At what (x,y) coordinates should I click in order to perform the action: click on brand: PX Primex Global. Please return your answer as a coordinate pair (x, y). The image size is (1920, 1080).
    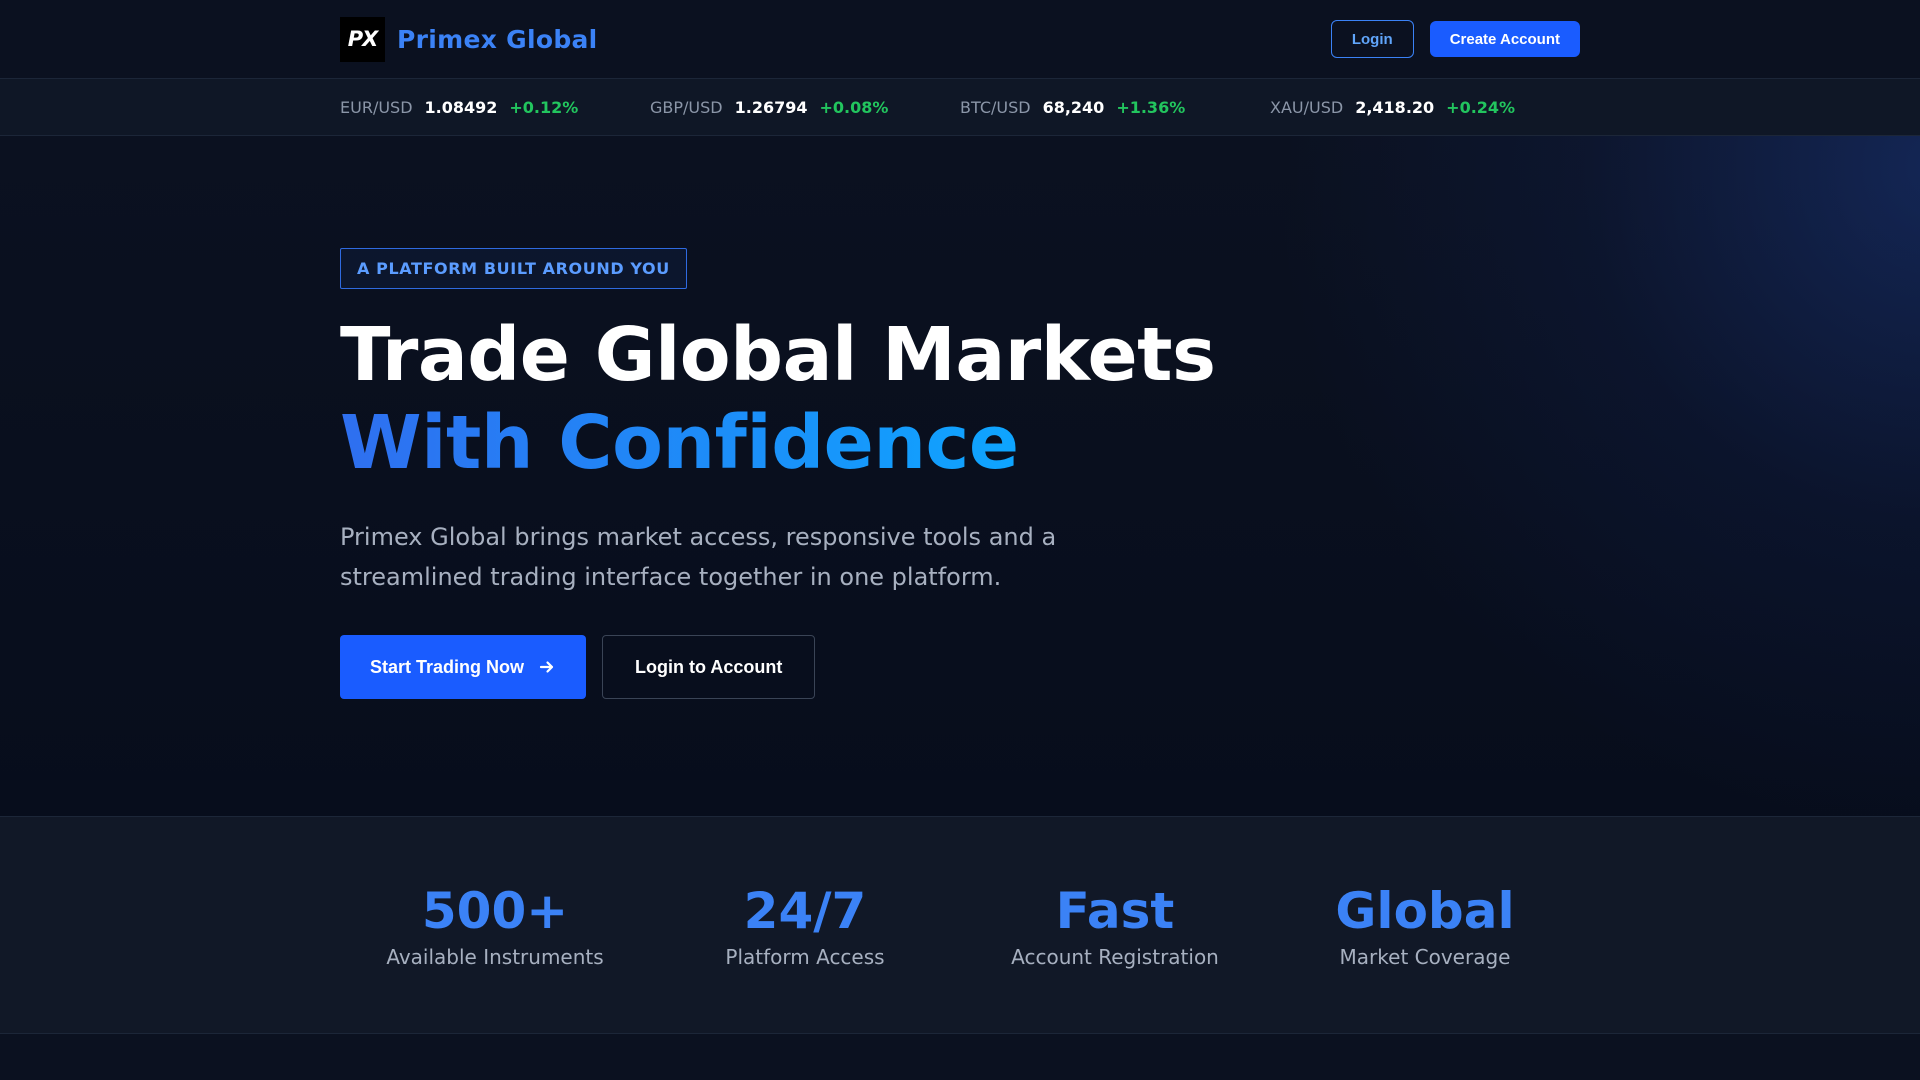
    Looking at the image, I should click on (469, 39).